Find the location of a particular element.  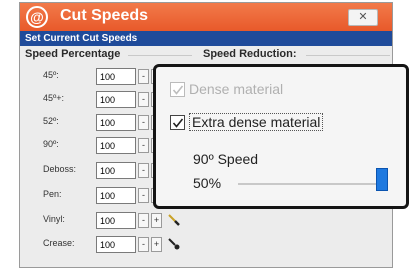

row-label: Crease: is located at coordinates (59, 243).